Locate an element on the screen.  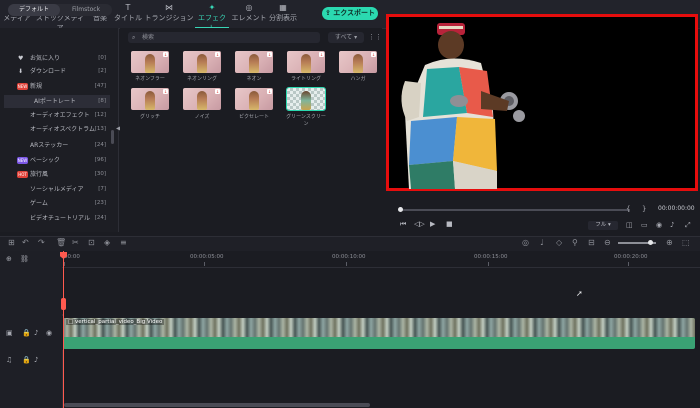
ruler-label: 00:00:15:00 is located at coordinates (491, 257).